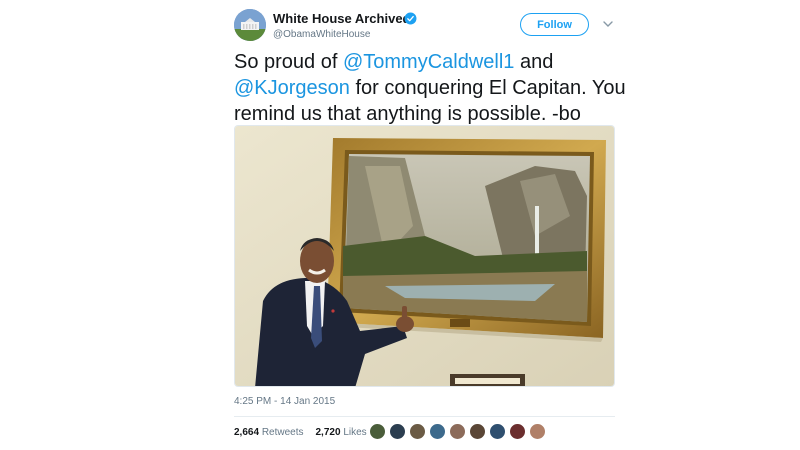  Describe the element at coordinates (247, 432) in the screenshot. I see `retweets-count: 2,664` at that location.